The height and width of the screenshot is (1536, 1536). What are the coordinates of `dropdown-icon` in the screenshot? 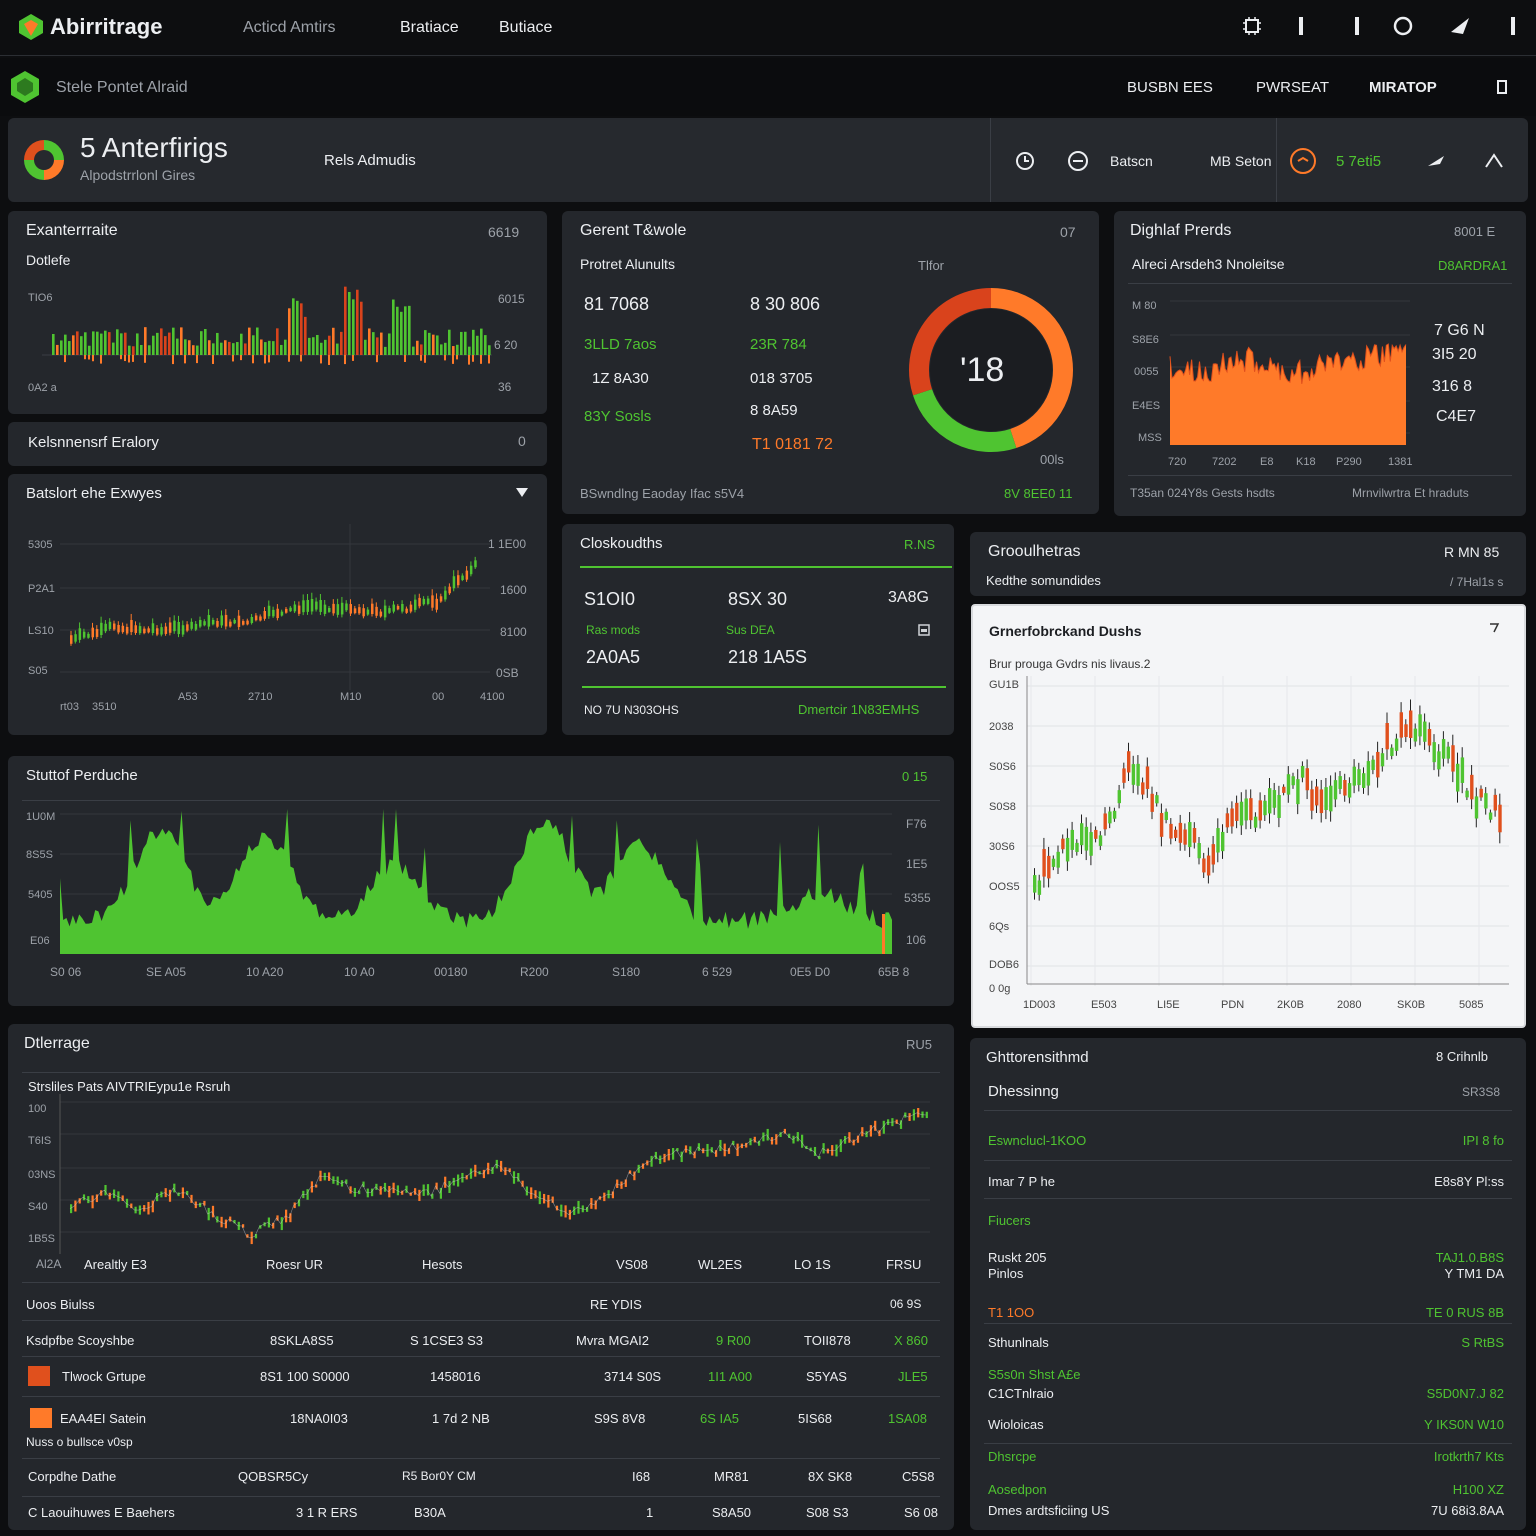 It's located at (522, 493).